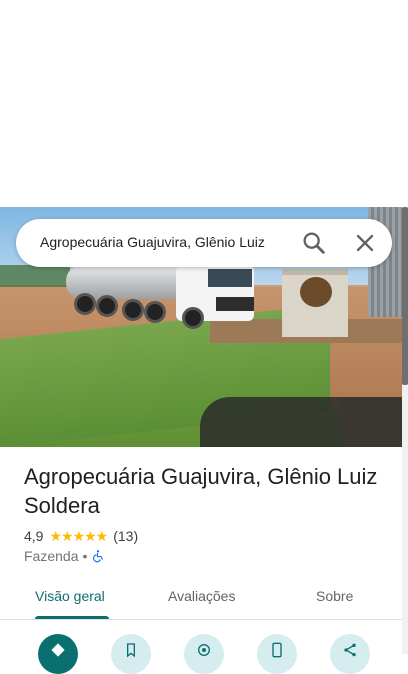 The image size is (408, 674). Describe the element at coordinates (277, 650) in the screenshot. I see `send-to-phone-icon` at that location.